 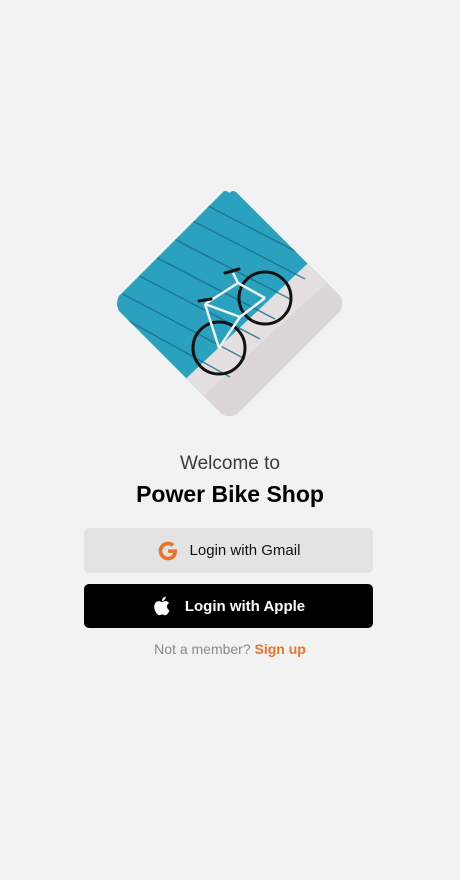 I want to click on sign-up-link: Sign up, so click(x=280, y=649).